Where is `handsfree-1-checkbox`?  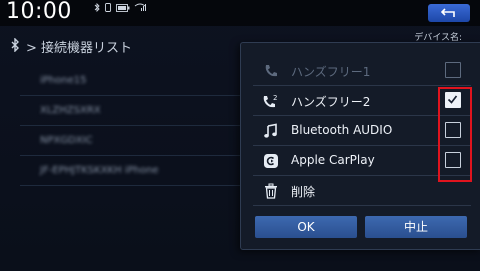
handsfree-1-checkbox is located at coordinates (453, 70).